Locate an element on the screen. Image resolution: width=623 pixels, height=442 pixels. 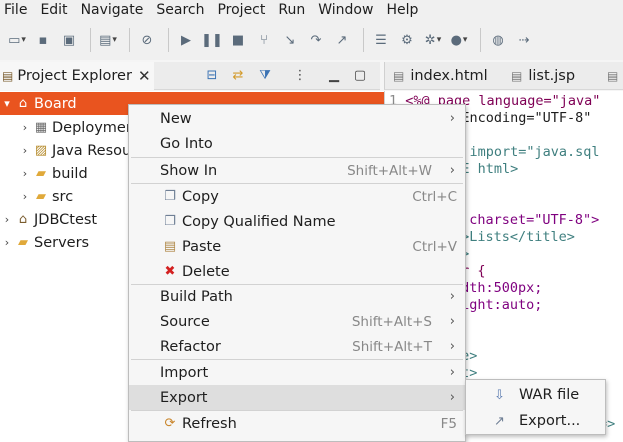
tab-list-jsp: ▤ list.jsp is located at coordinates (543, 76).